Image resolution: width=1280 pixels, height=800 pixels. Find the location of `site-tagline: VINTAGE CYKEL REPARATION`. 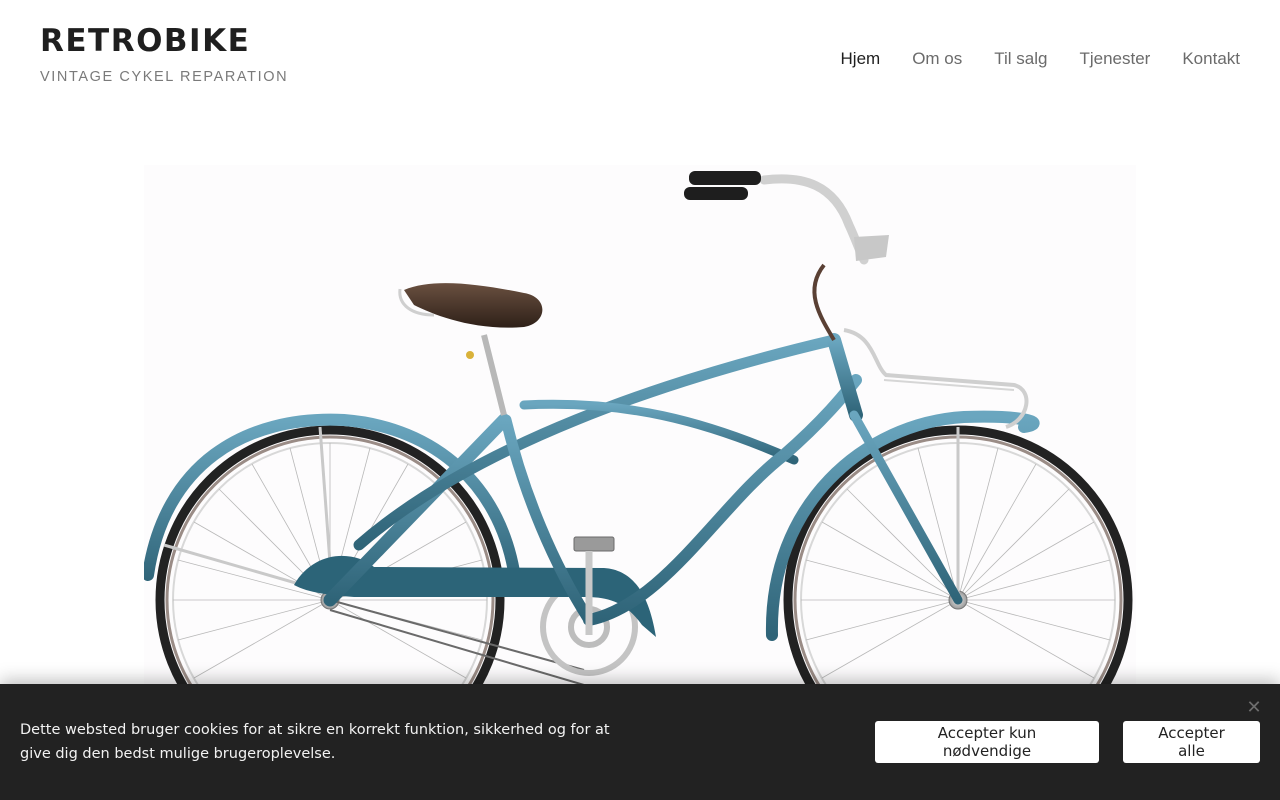

site-tagline: VINTAGE CYKEL REPARATION is located at coordinates (164, 77).